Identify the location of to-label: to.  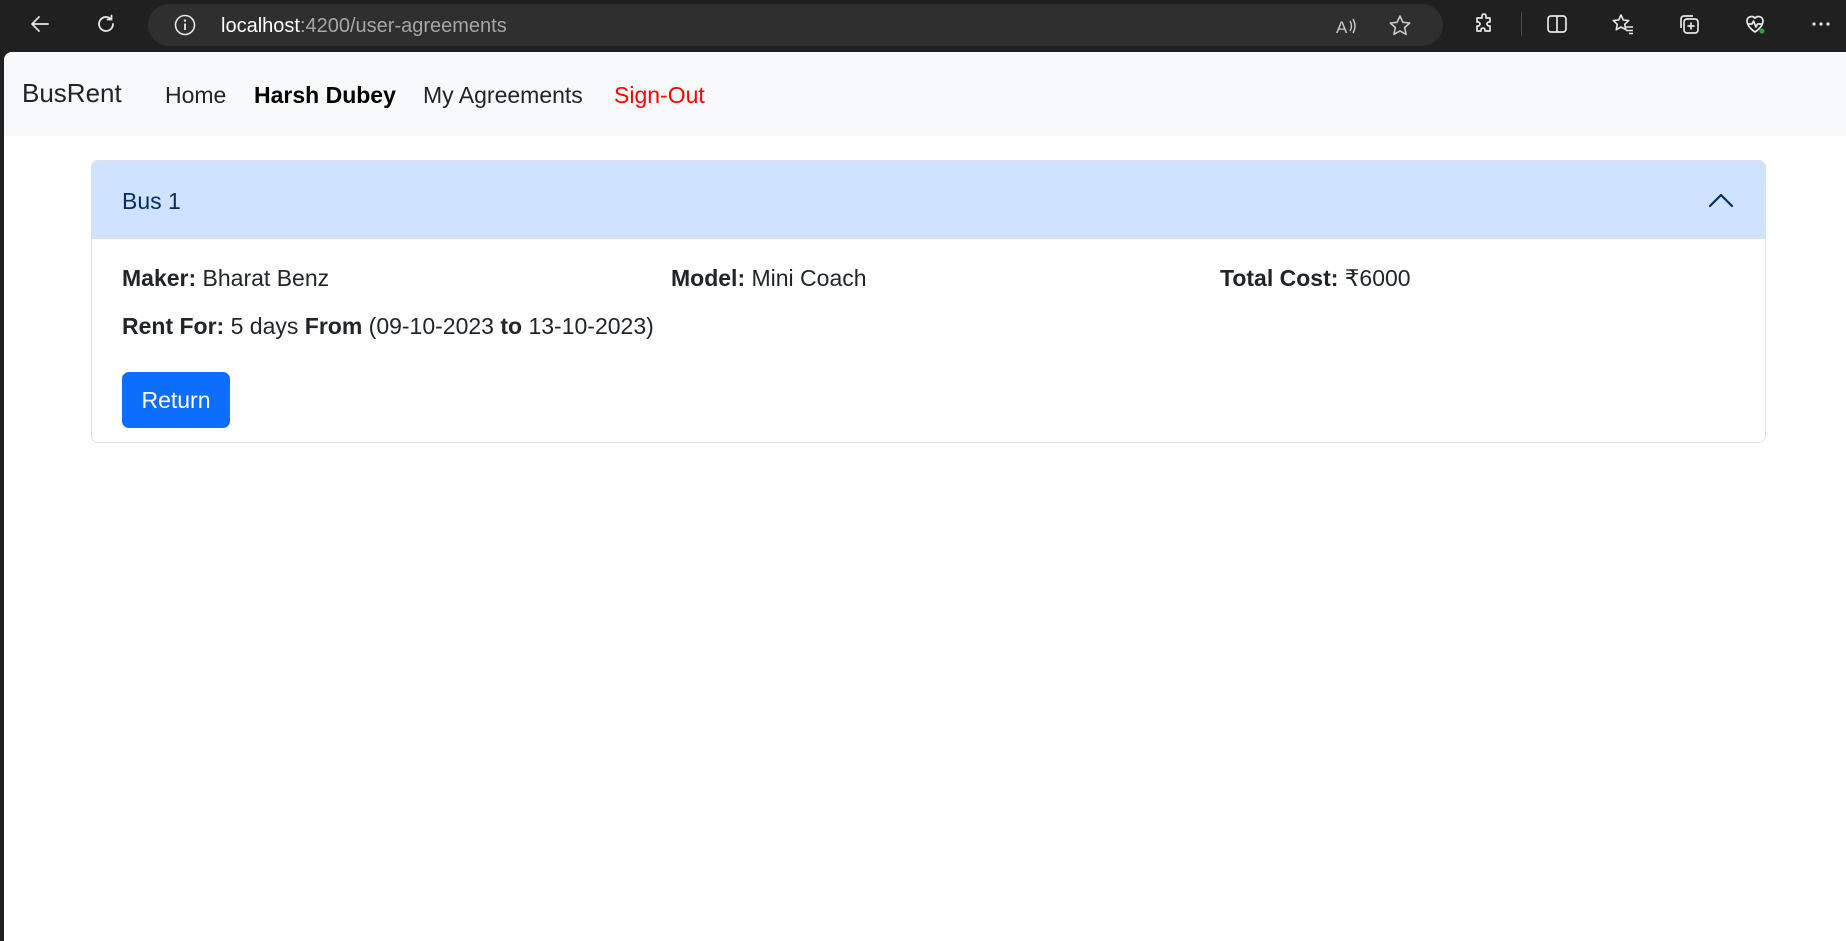
(511, 326).